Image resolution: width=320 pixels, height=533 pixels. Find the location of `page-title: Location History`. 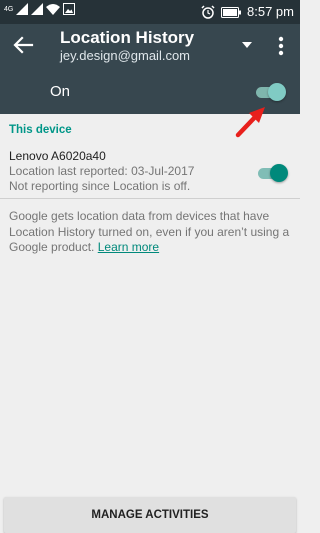

page-title: Location History is located at coordinates (127, 37).